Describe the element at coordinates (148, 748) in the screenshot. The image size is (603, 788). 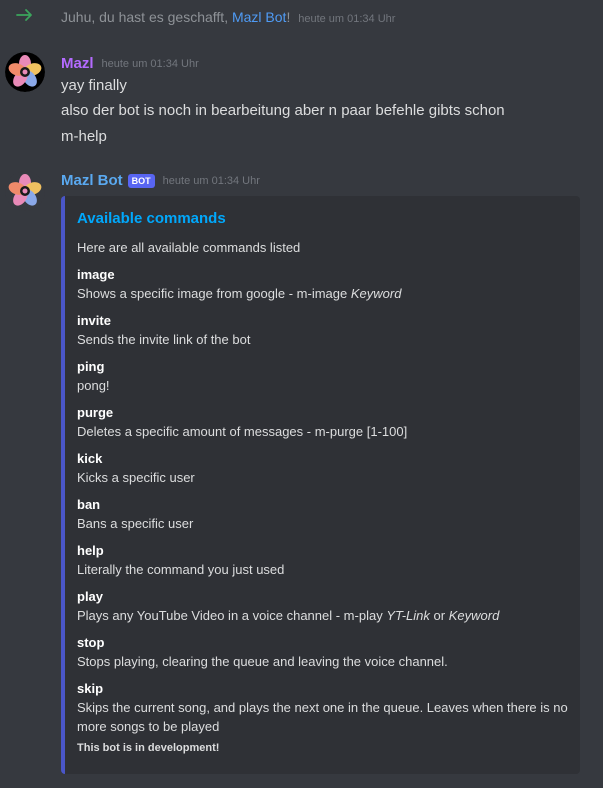
I see `embed-footer: This bot is in development!` at that location.